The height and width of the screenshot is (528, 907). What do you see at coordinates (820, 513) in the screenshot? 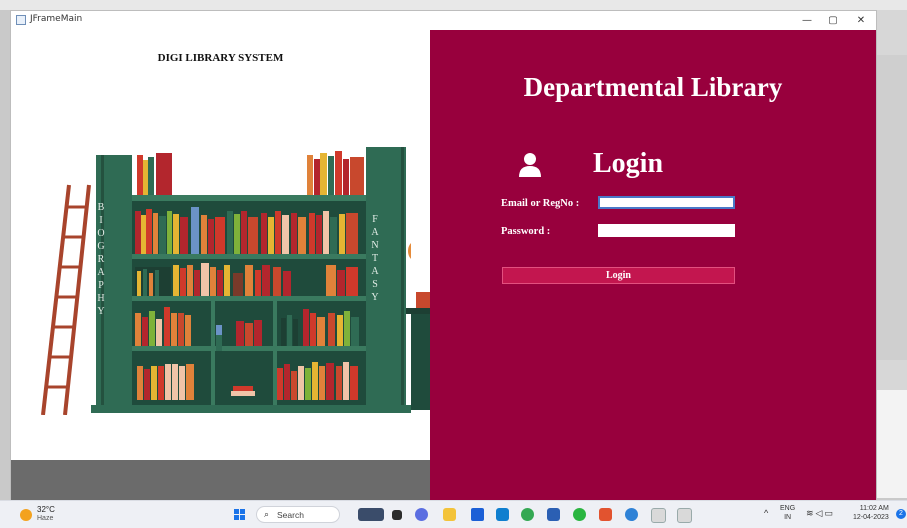
I see `tray-status-icons: ≋◁▭` at bounding box center [820, 513].